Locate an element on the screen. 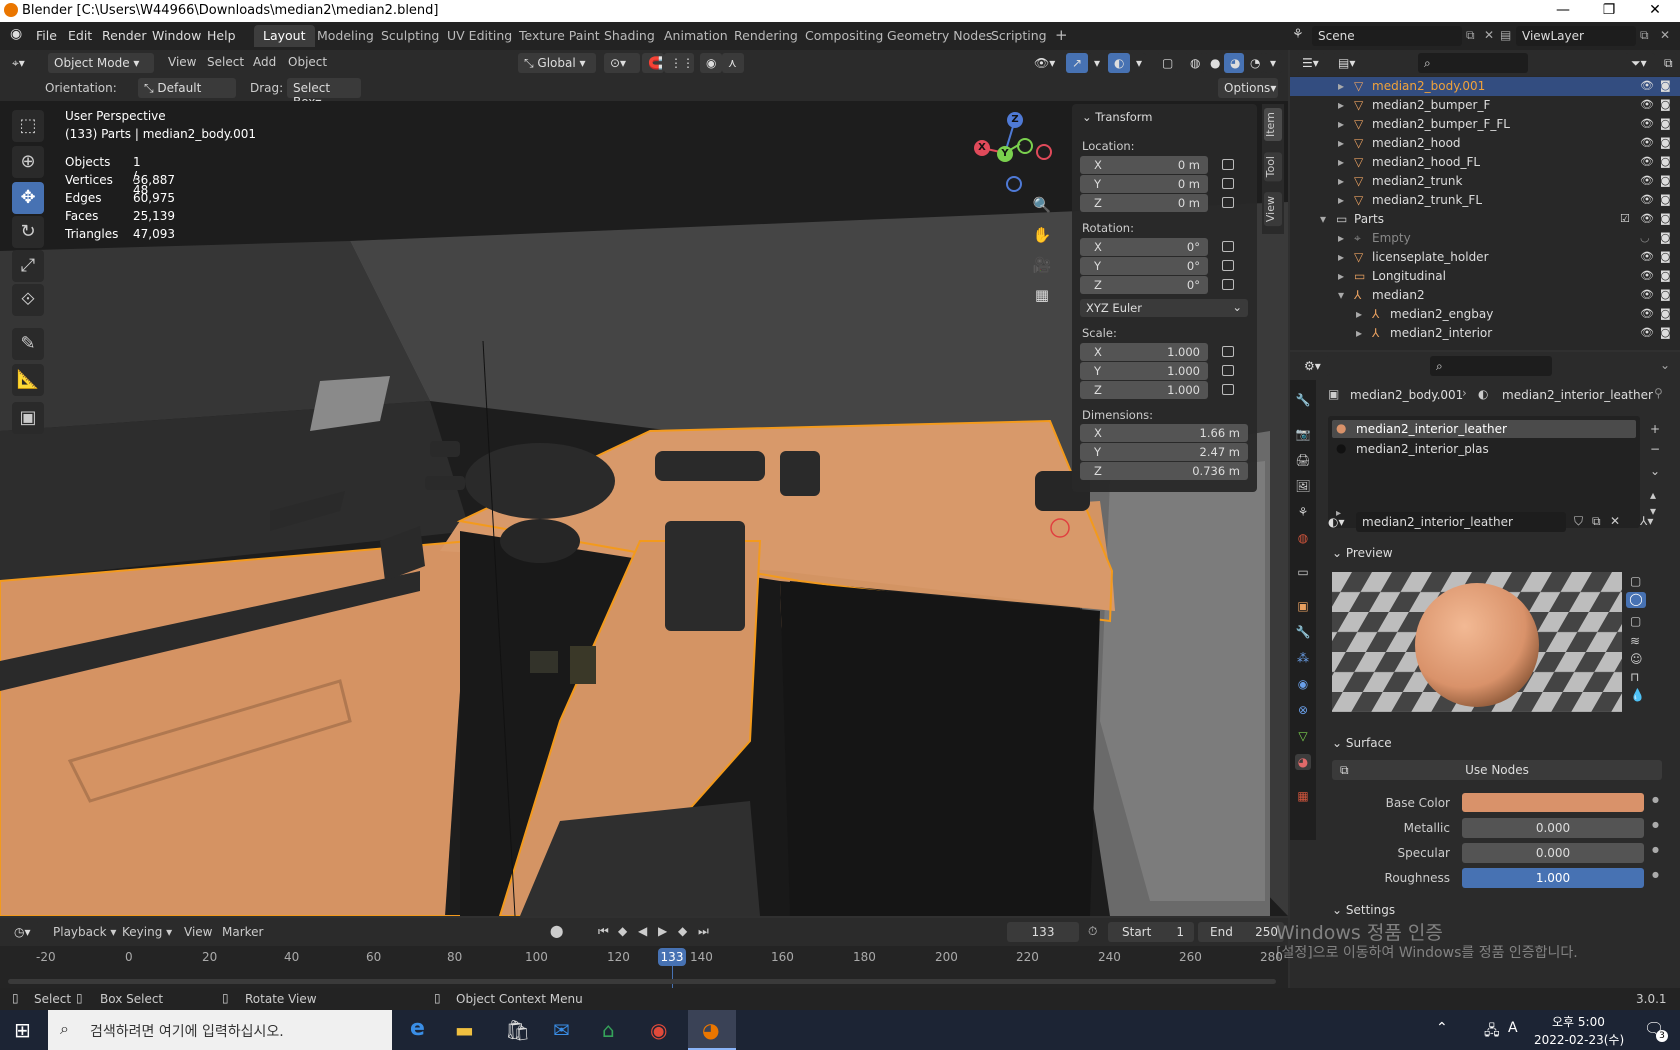  editor-type-button: ⌖▾ is located at coordinates (23, 63).